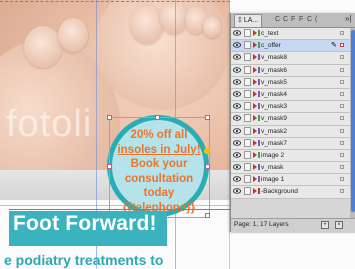 The width and height of the screenshot is (355, 269). What do you see at coordinates (274, 70) in the screenshot?
I see `layer-name: v_mask6` at bounding box center [274, 70].